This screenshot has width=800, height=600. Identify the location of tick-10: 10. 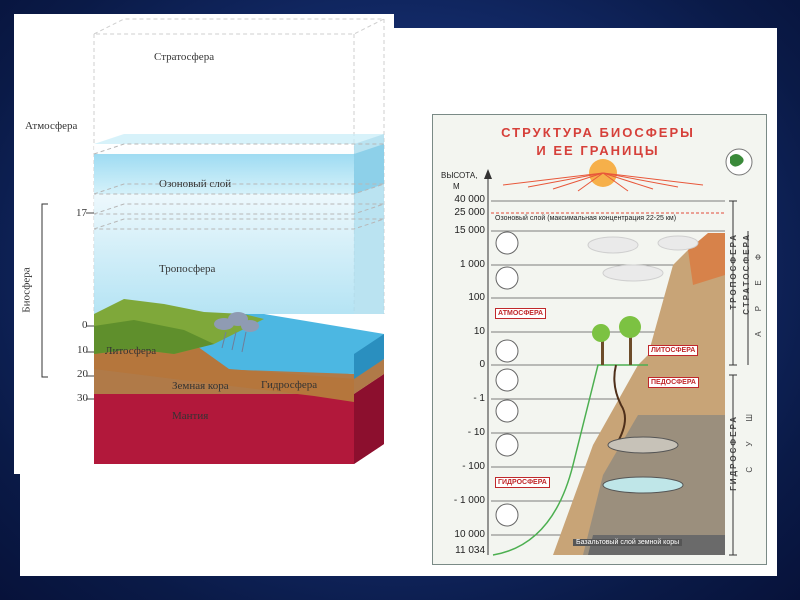
(479, 331).